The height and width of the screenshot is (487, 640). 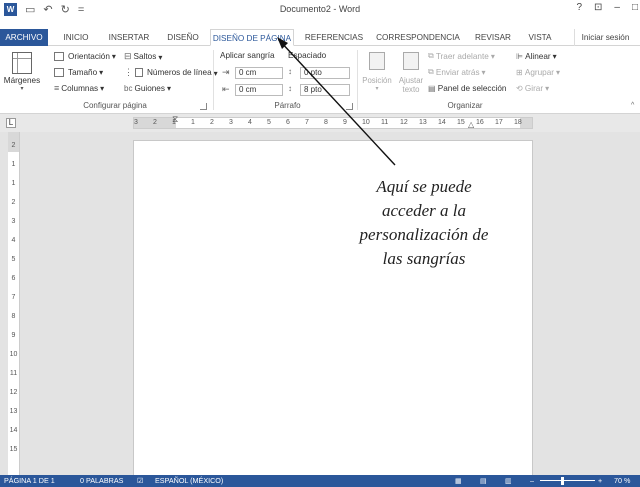 I want to click on save-icon: ▭, so click(x=30, y=9).